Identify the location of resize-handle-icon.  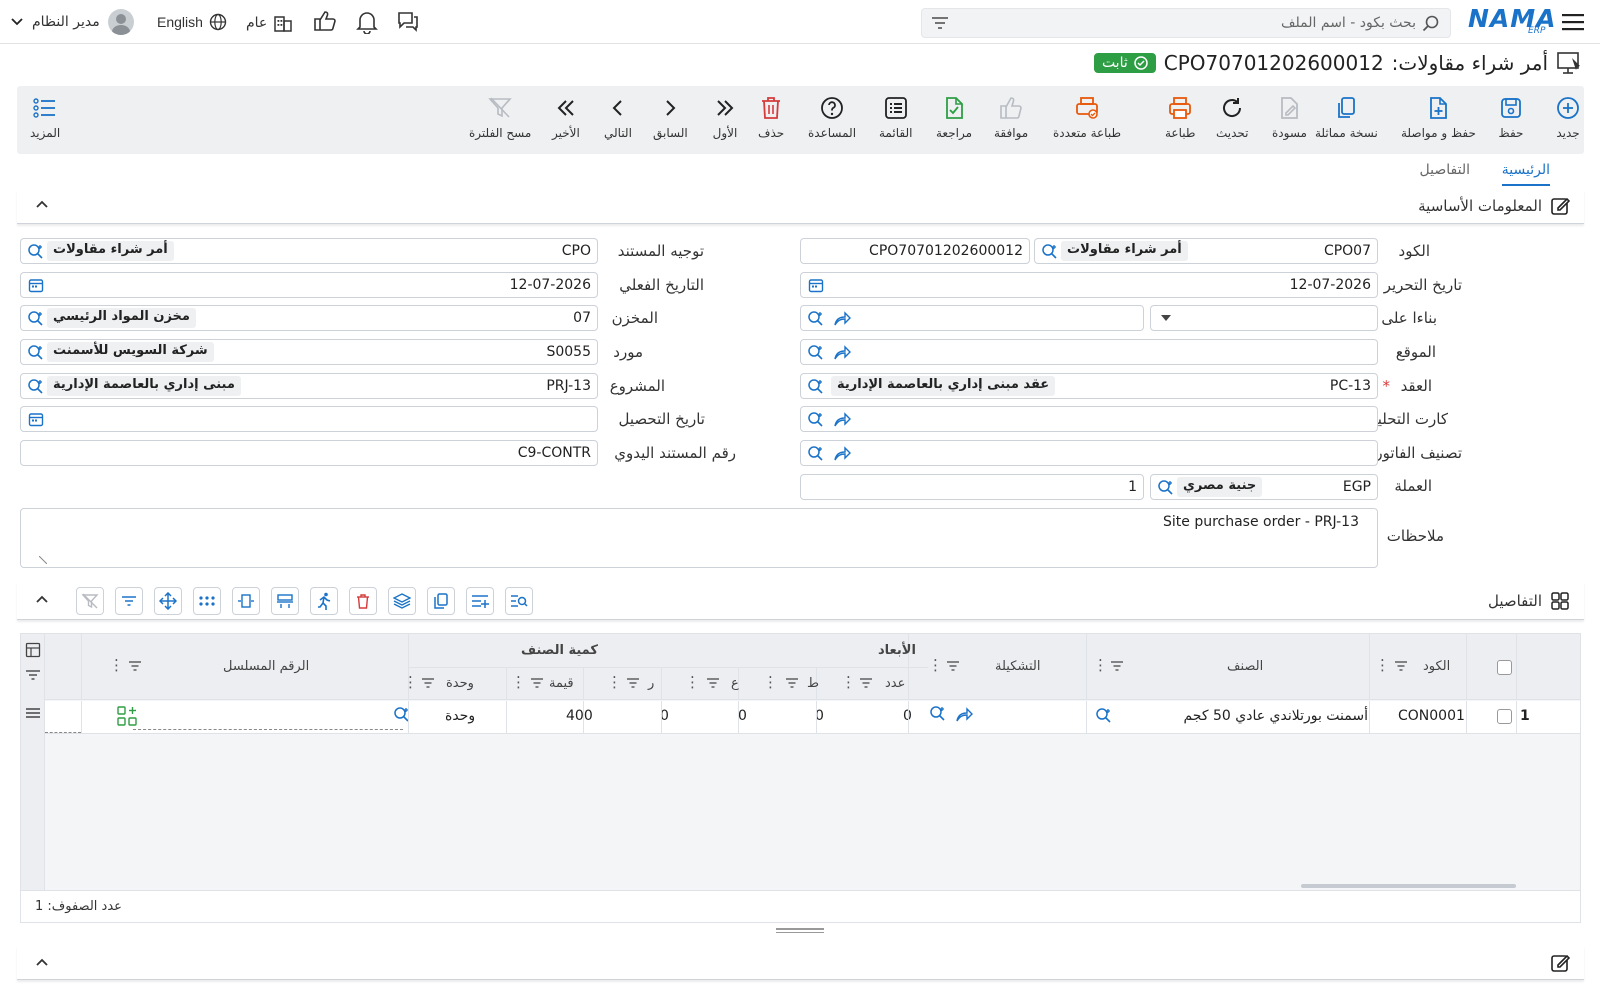
(43, 560).